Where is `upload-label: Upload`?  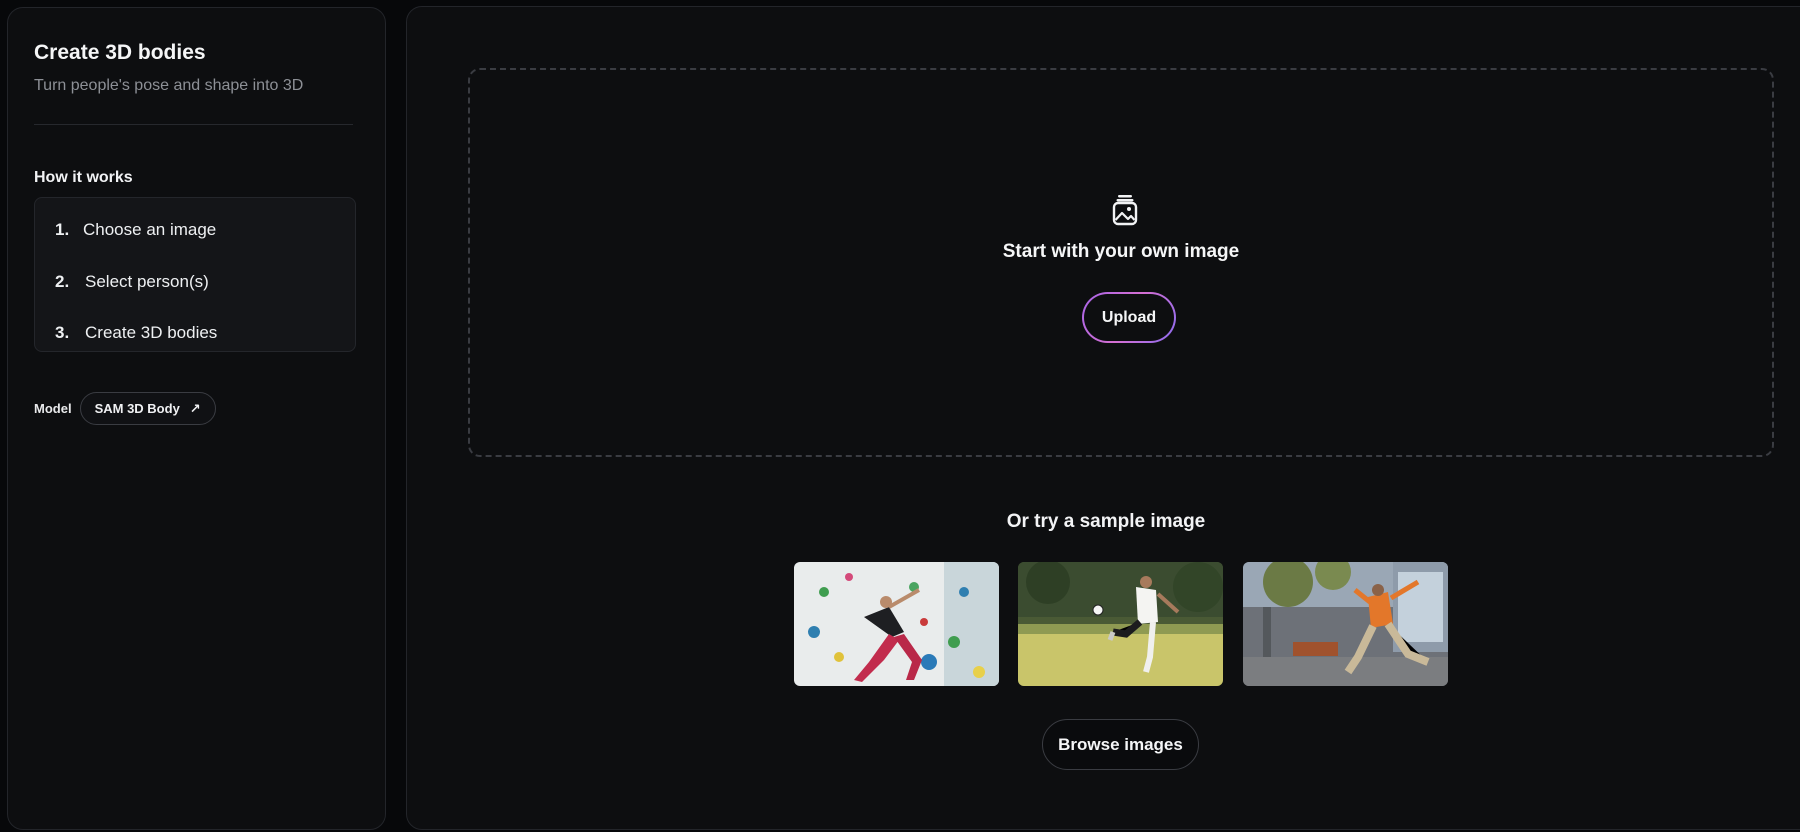 upload-label: Upload is located at coordinates (1129, 317).